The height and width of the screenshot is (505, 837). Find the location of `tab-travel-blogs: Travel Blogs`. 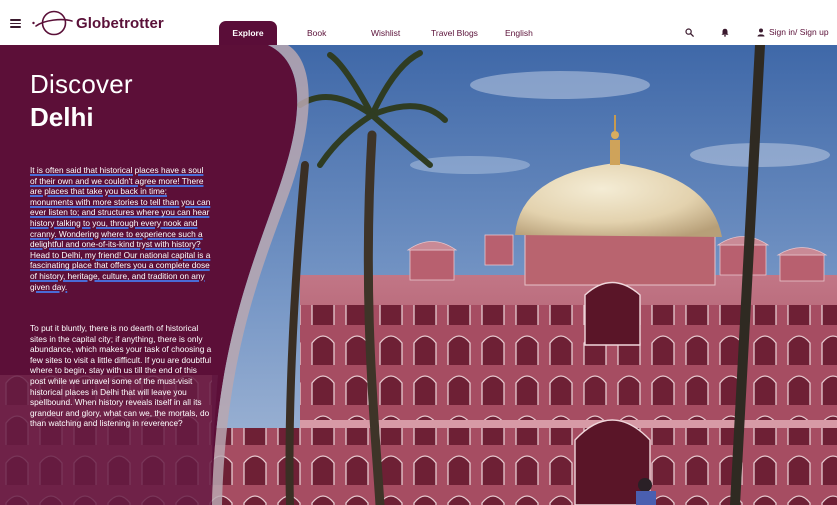

tab-travel-blogs: Travel Blogs is located at coordinates (454, 33).